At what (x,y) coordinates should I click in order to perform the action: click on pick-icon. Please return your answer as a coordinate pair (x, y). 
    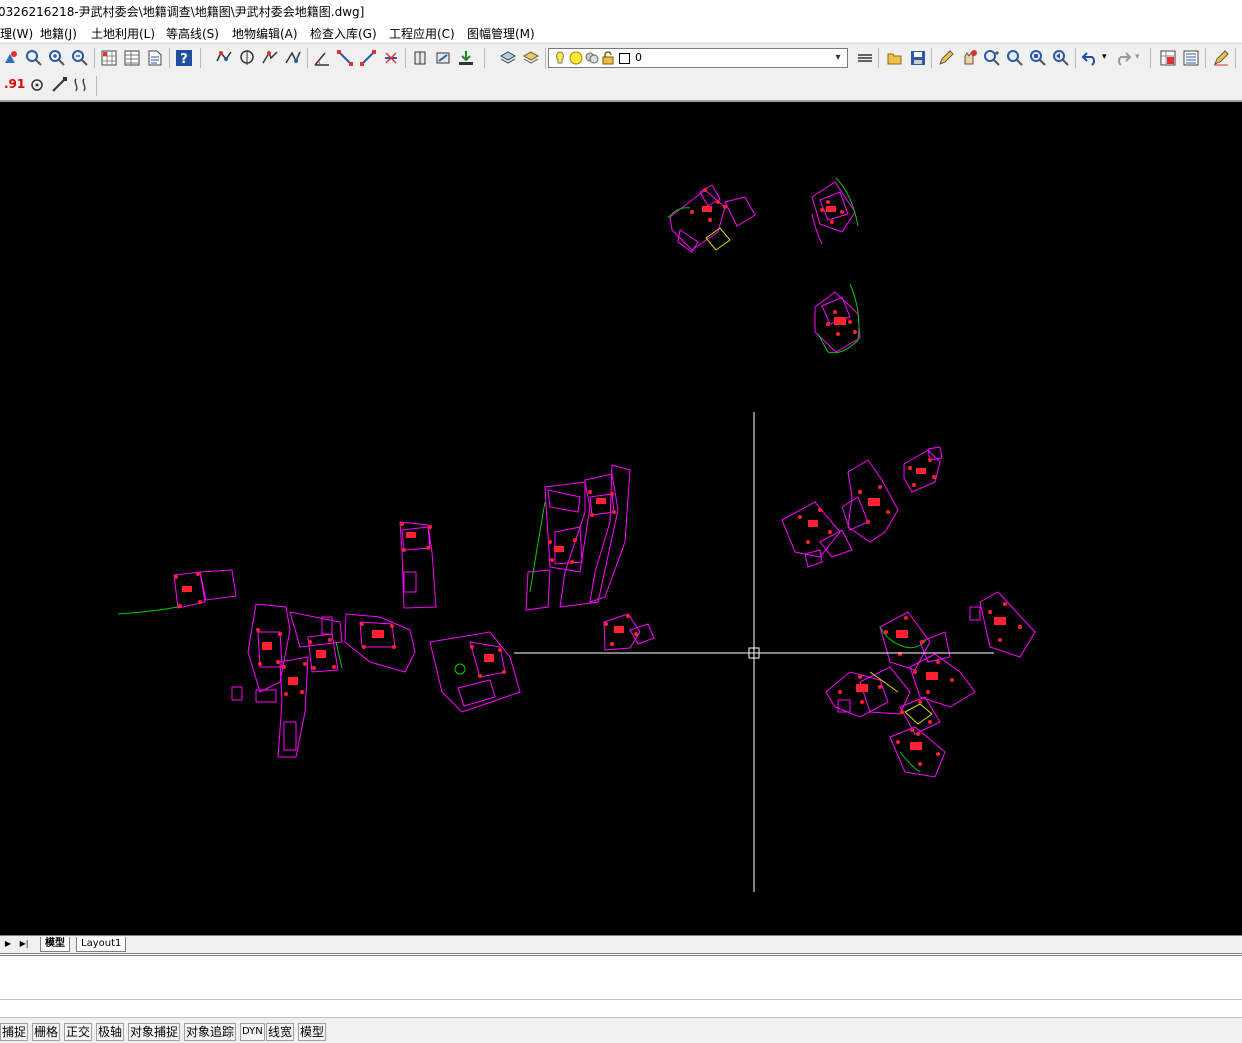
    Looking at the image, I should click on (11, 58).